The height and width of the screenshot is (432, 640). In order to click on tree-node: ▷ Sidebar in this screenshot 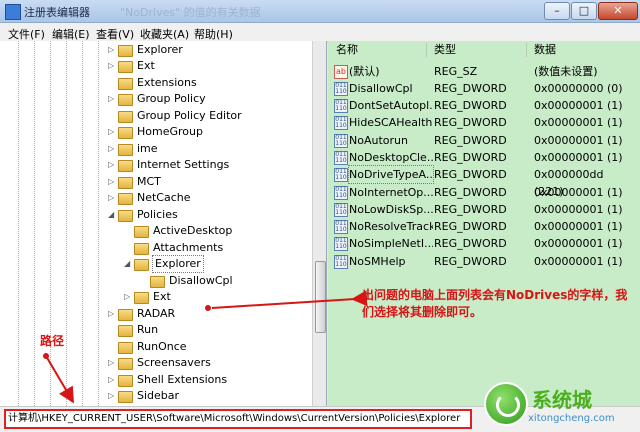, I will do `click(143, 396)`.